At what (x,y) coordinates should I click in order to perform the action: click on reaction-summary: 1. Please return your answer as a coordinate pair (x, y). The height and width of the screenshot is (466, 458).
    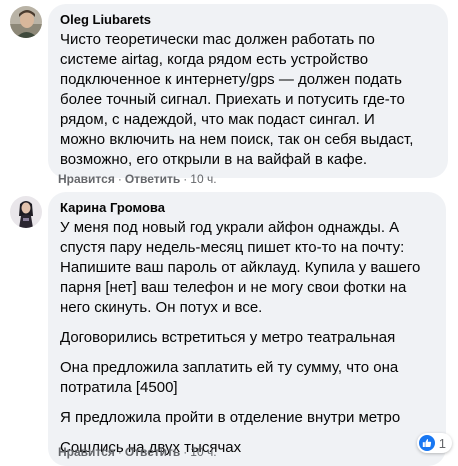
    Looking at the image, I should click on (434, 443).